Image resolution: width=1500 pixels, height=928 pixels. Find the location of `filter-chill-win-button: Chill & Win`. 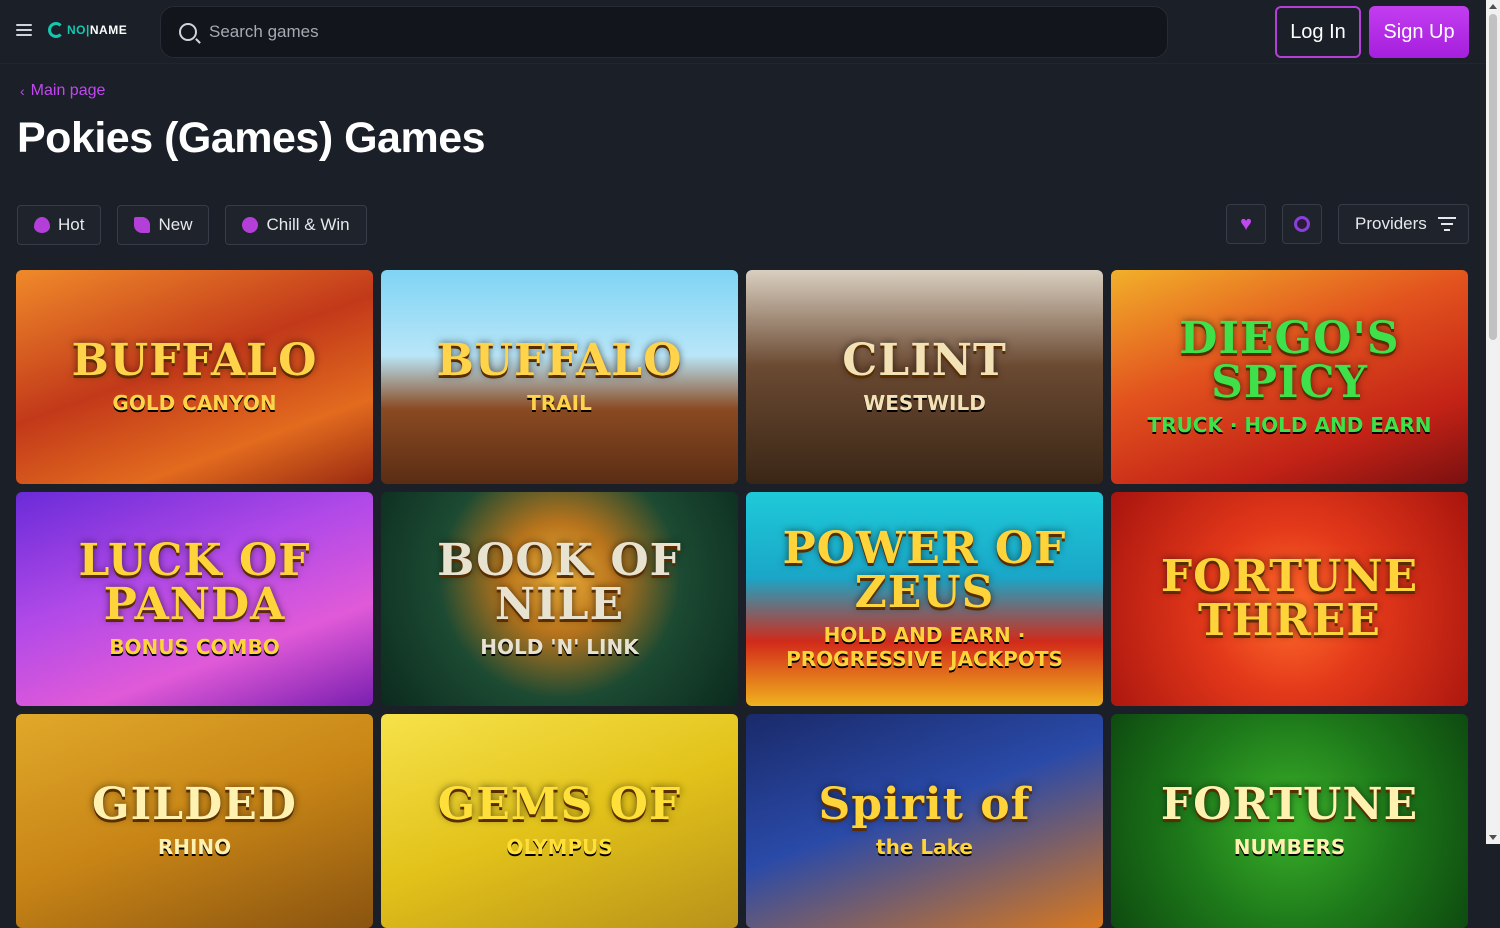

filter-chill-win-button: Chill & Win is located at coordinates (296, 225).